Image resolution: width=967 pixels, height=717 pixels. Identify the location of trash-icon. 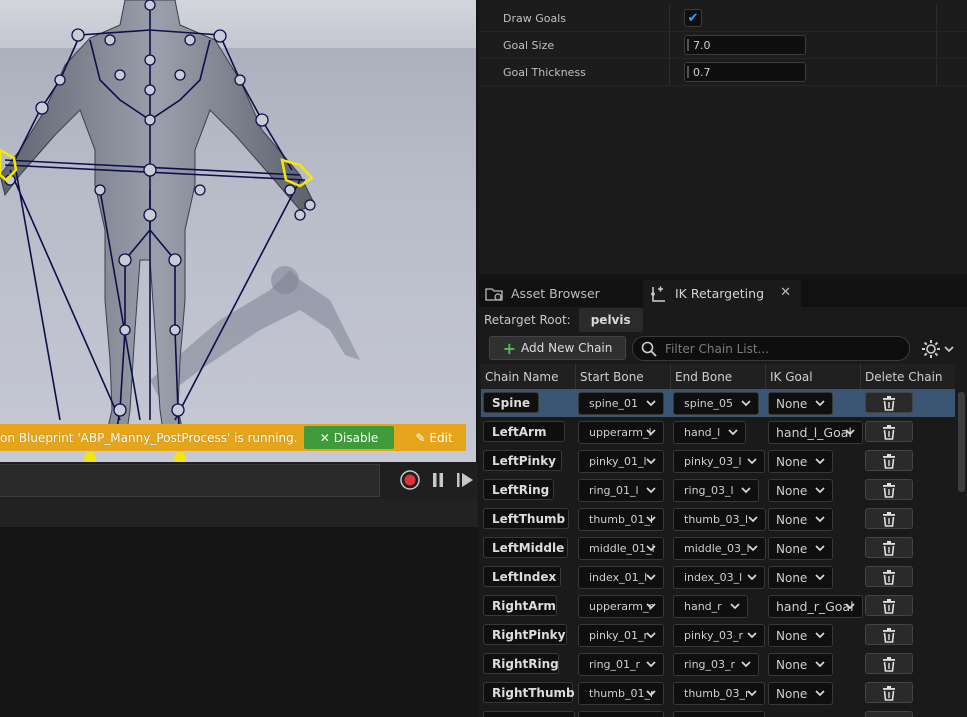
(889, 664).